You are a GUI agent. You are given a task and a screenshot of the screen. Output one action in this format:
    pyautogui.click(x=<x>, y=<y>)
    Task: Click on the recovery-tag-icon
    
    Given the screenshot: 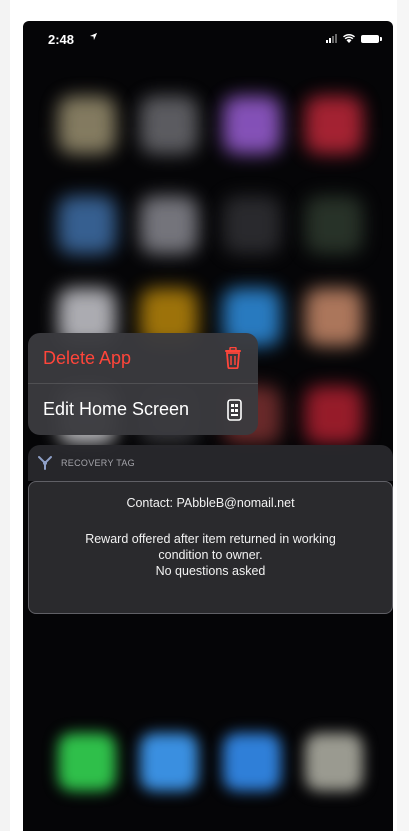 What is the action you would take?
    pyautogui.click(x=45, y=463)
    